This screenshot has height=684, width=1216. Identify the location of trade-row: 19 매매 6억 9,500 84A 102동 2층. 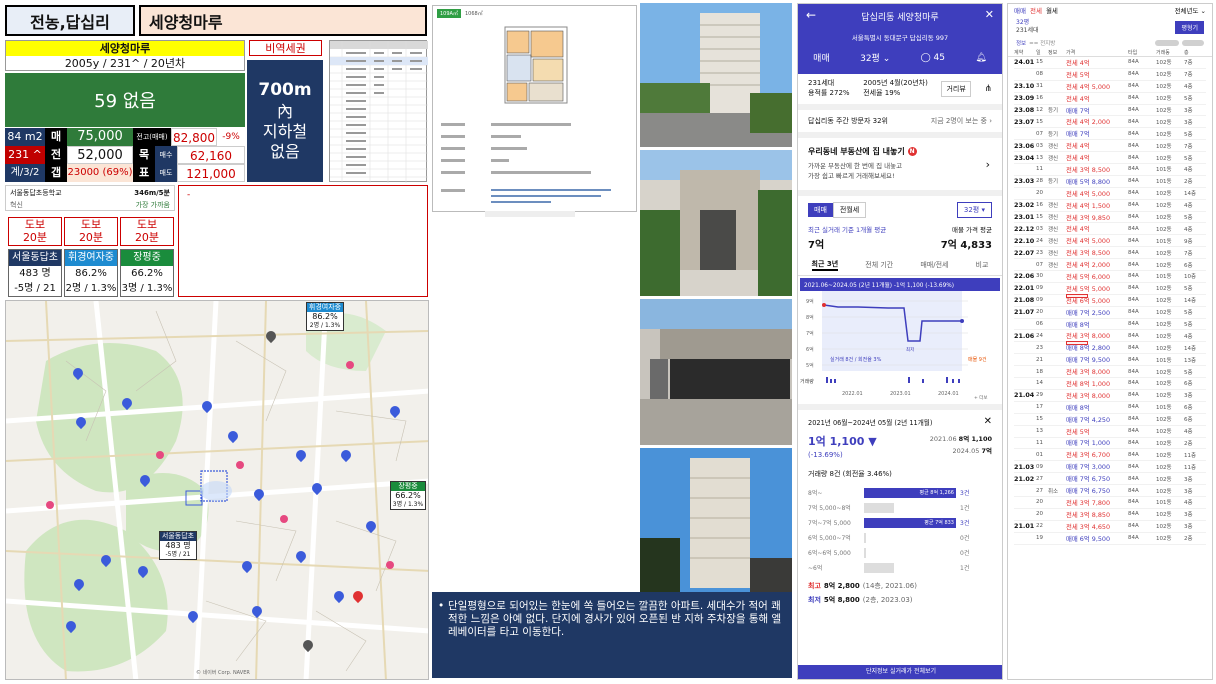
(1110, 539).